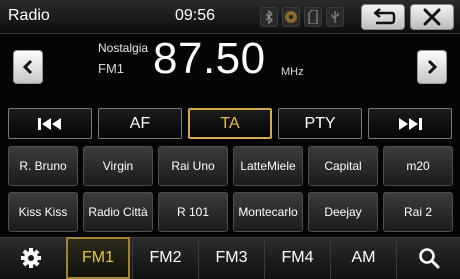 Image resolution: width=460 pixels, height=279 pixels. I want to click on preset-button: Deejay, so click(343, 212).